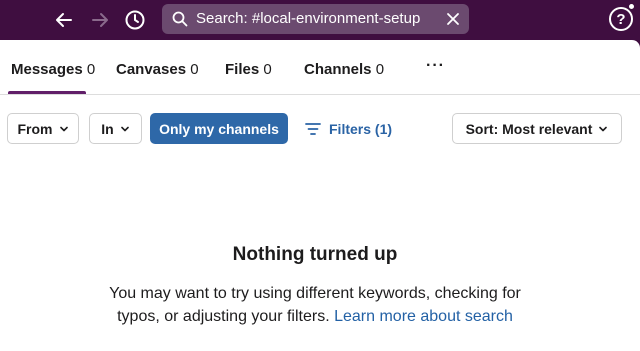  What do you see at coordinates (107, 128) in the screenshot?
I see `in-filter-label: In` at bounding box center [107, 128].